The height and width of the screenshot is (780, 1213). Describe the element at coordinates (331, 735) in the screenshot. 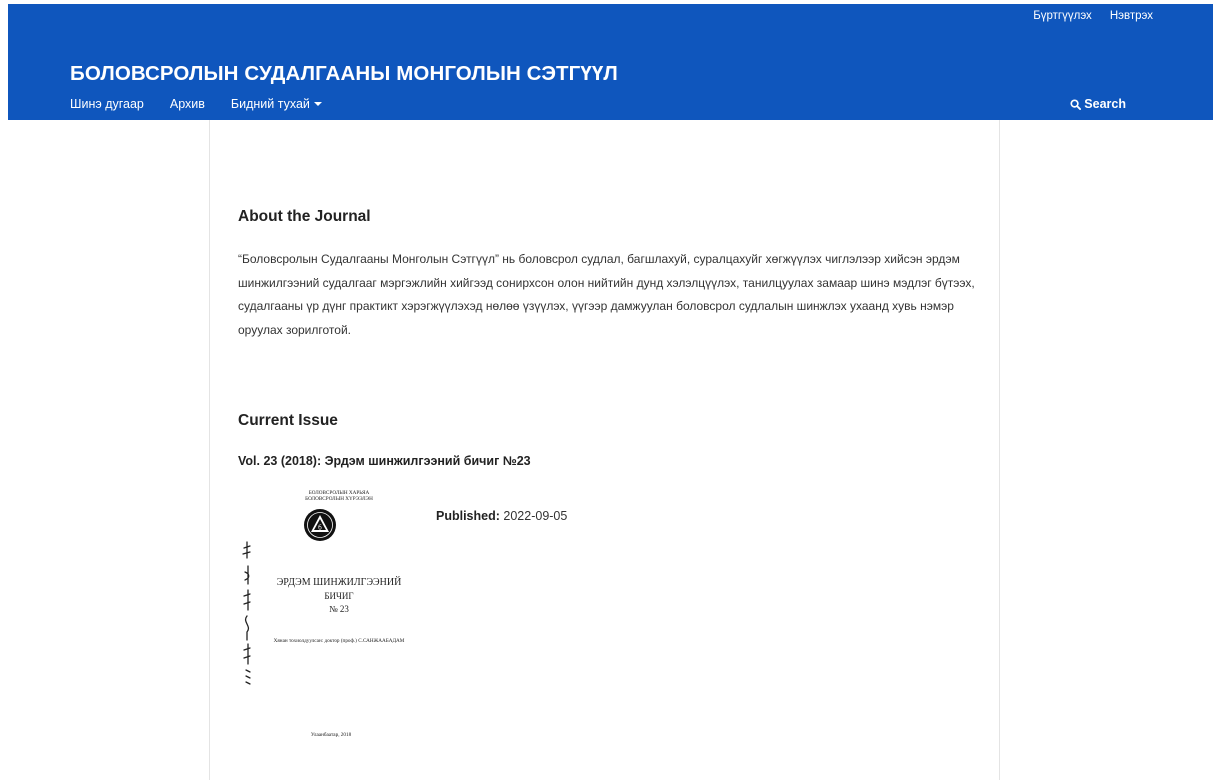

I see `cover-city-year: Улаанбаатар, 2018` at that location.